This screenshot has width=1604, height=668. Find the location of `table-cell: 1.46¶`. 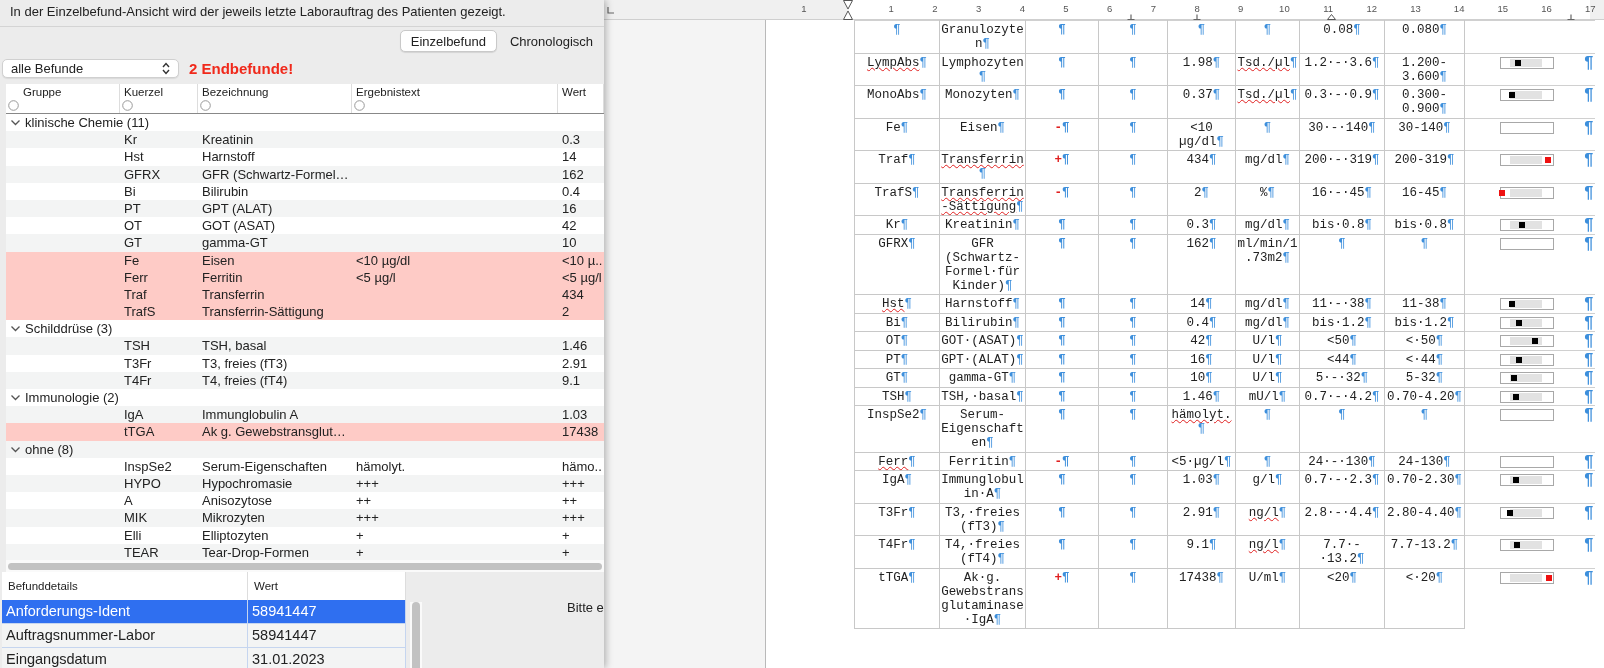

table-cell: 1.46¶ is located at coordinates (1201, 396).